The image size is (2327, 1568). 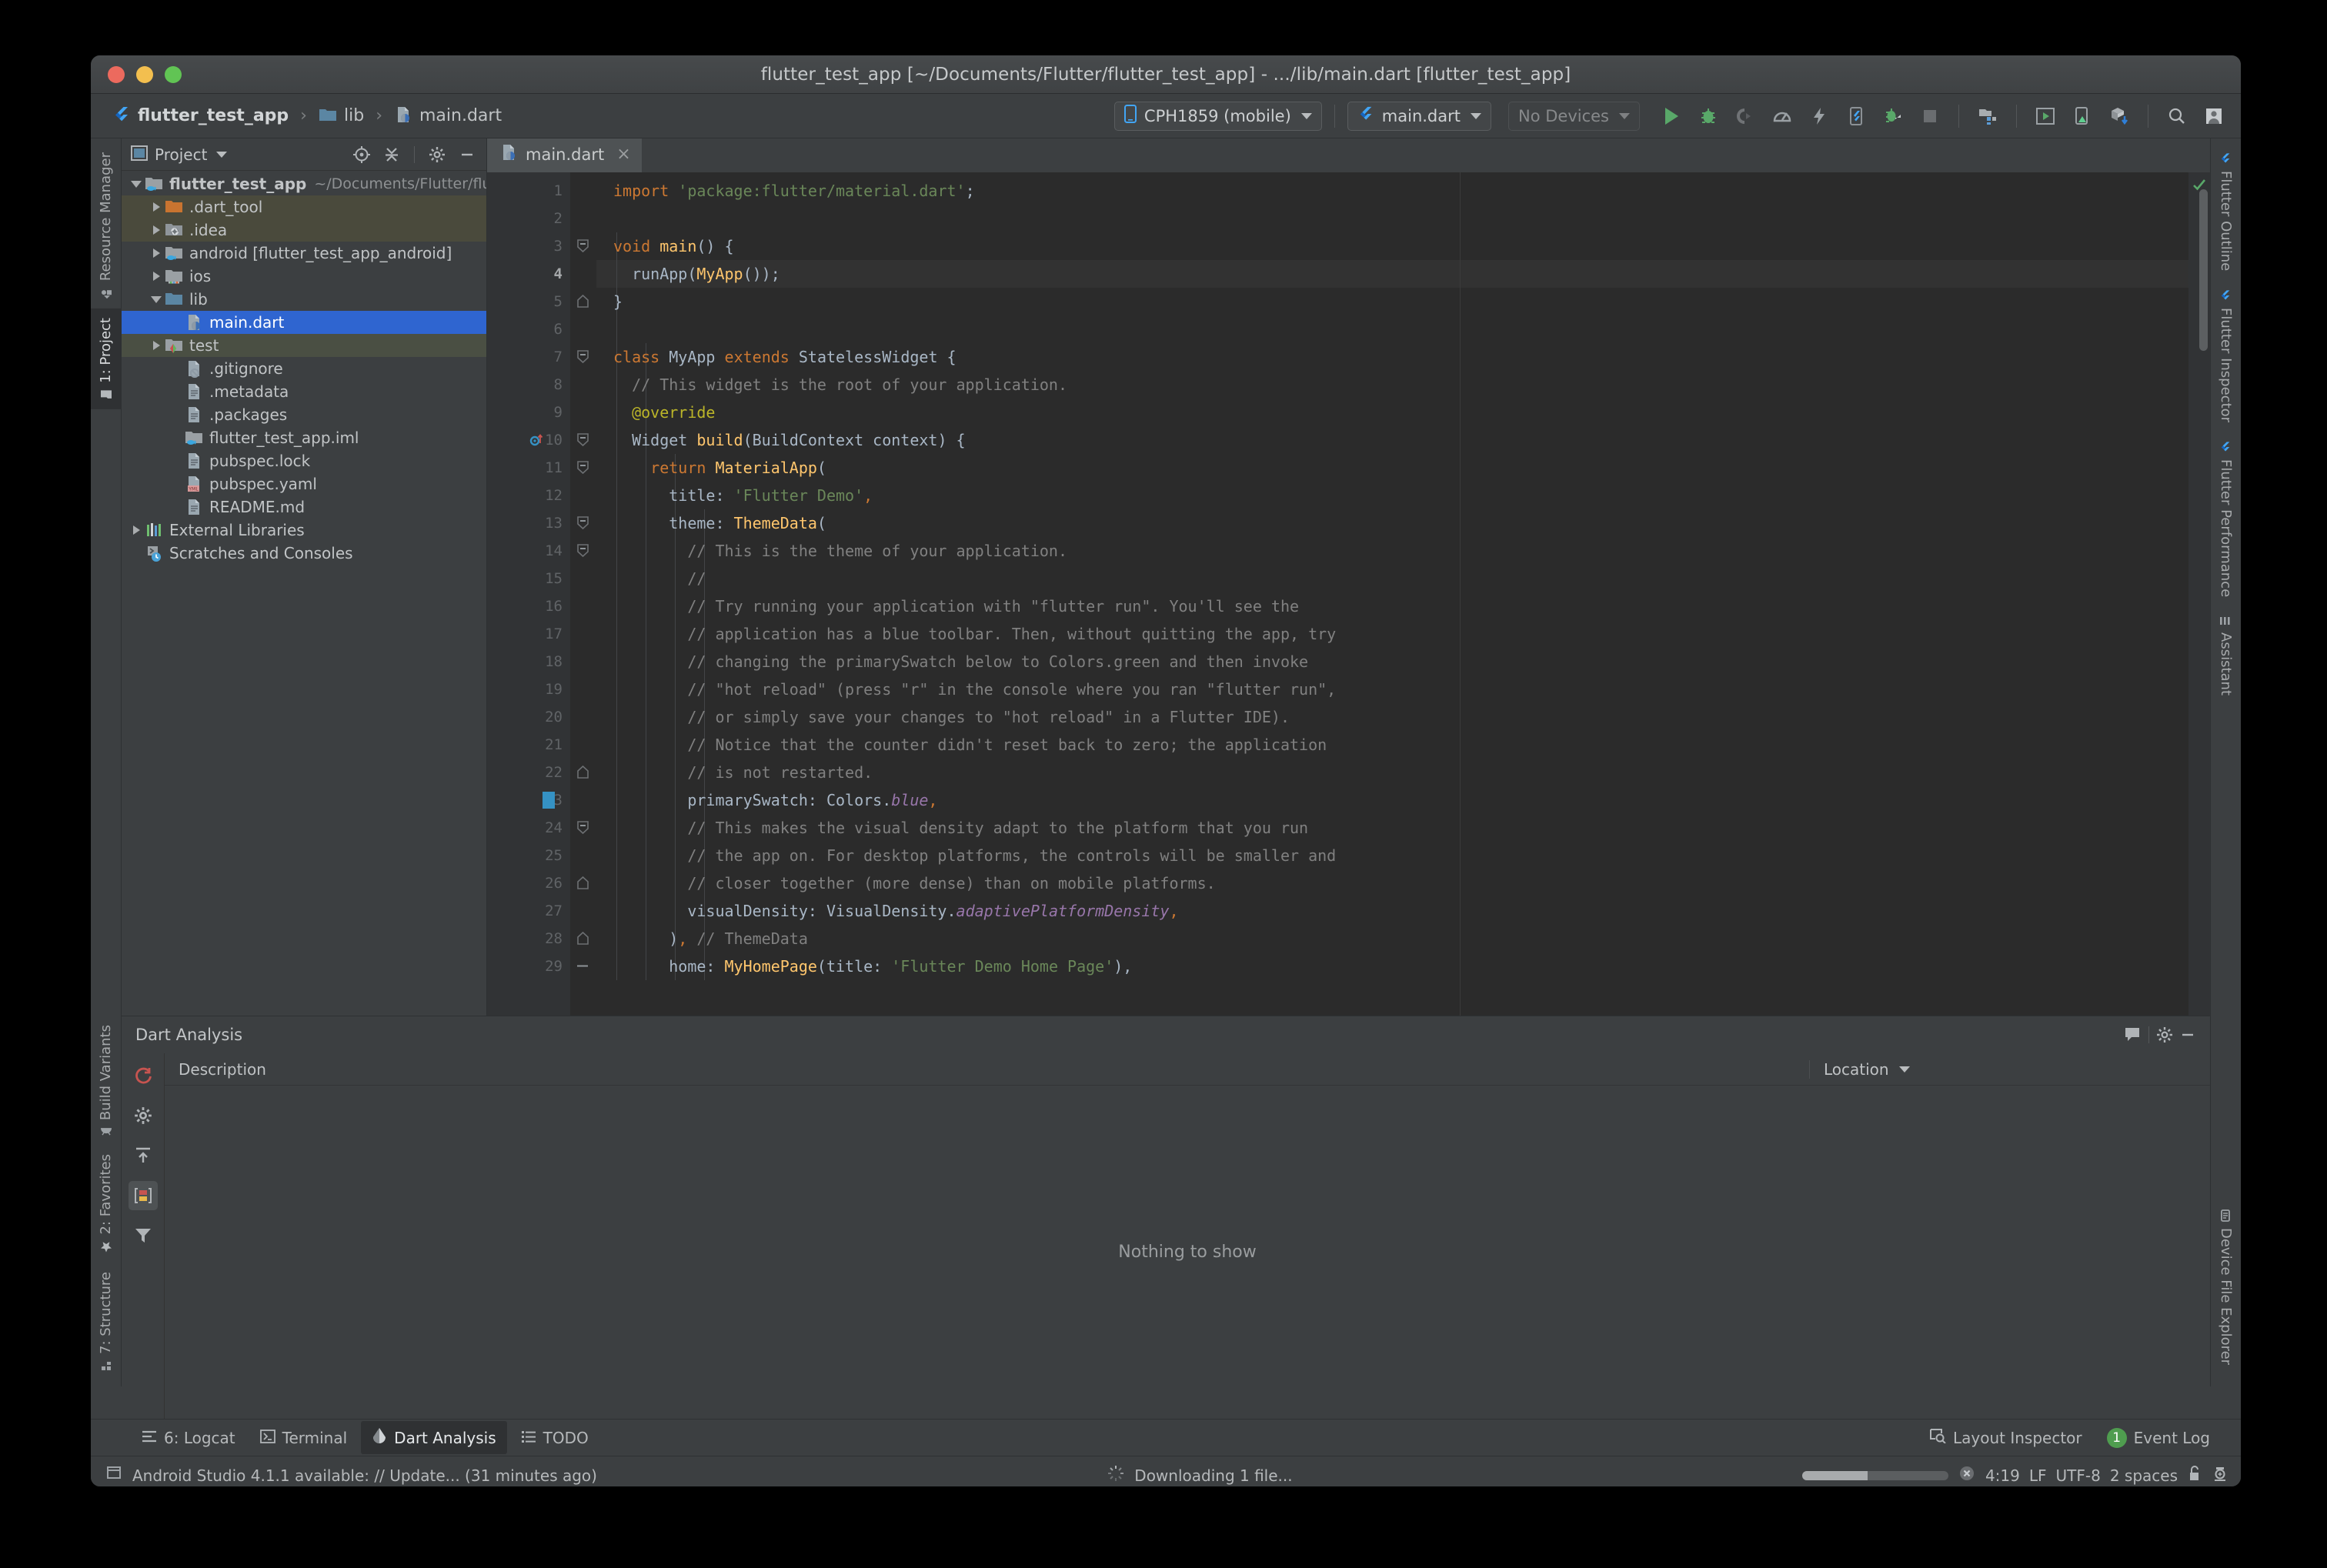 I want to click on sidebar-item-assistant: Assistant, so click(x=2225, y=656).